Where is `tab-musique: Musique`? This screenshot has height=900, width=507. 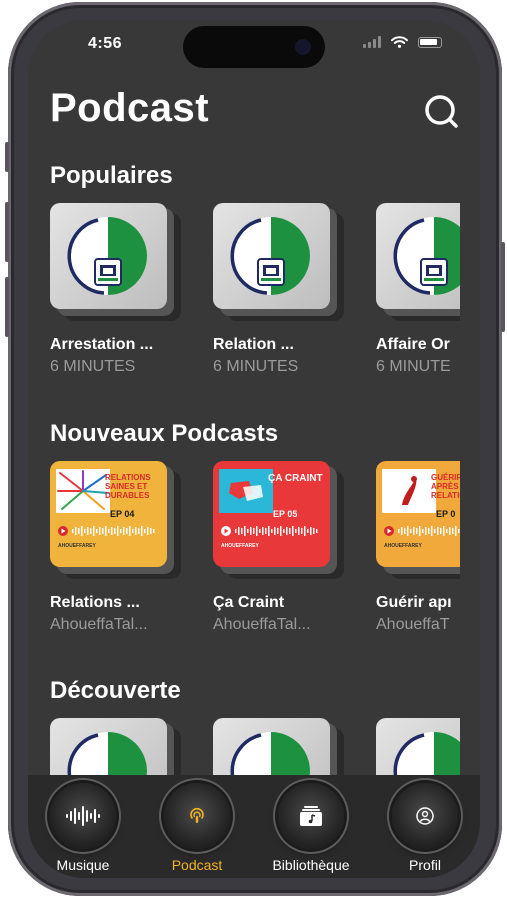
tab-musique: Musique is located at coordinates (83, 828).